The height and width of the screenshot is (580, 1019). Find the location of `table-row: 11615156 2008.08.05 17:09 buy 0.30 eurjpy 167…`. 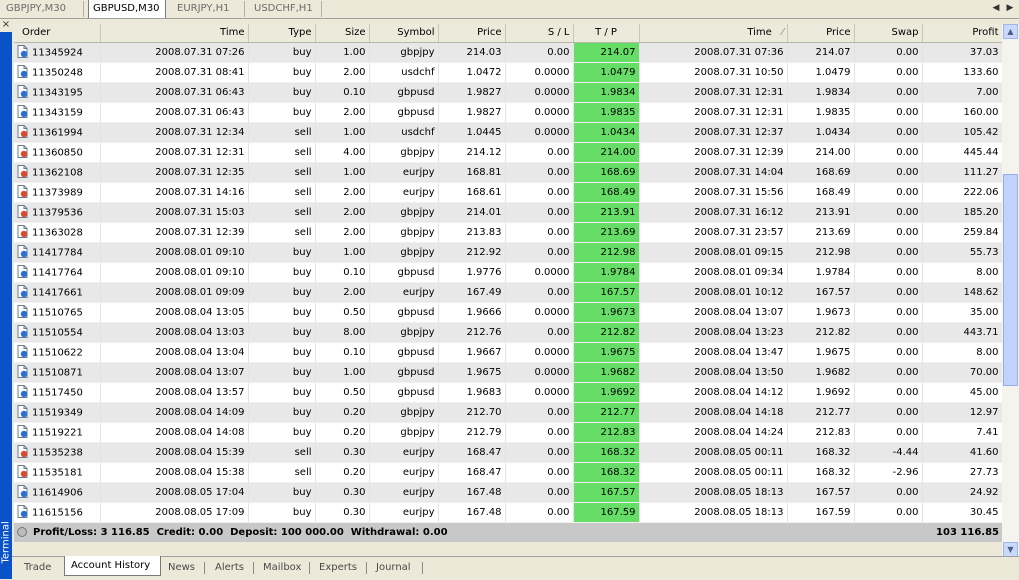

table-row: 11615156 2008.08.05 17:09 buy 0.30 eurjpy 167… is located at coordinates (508, 512).